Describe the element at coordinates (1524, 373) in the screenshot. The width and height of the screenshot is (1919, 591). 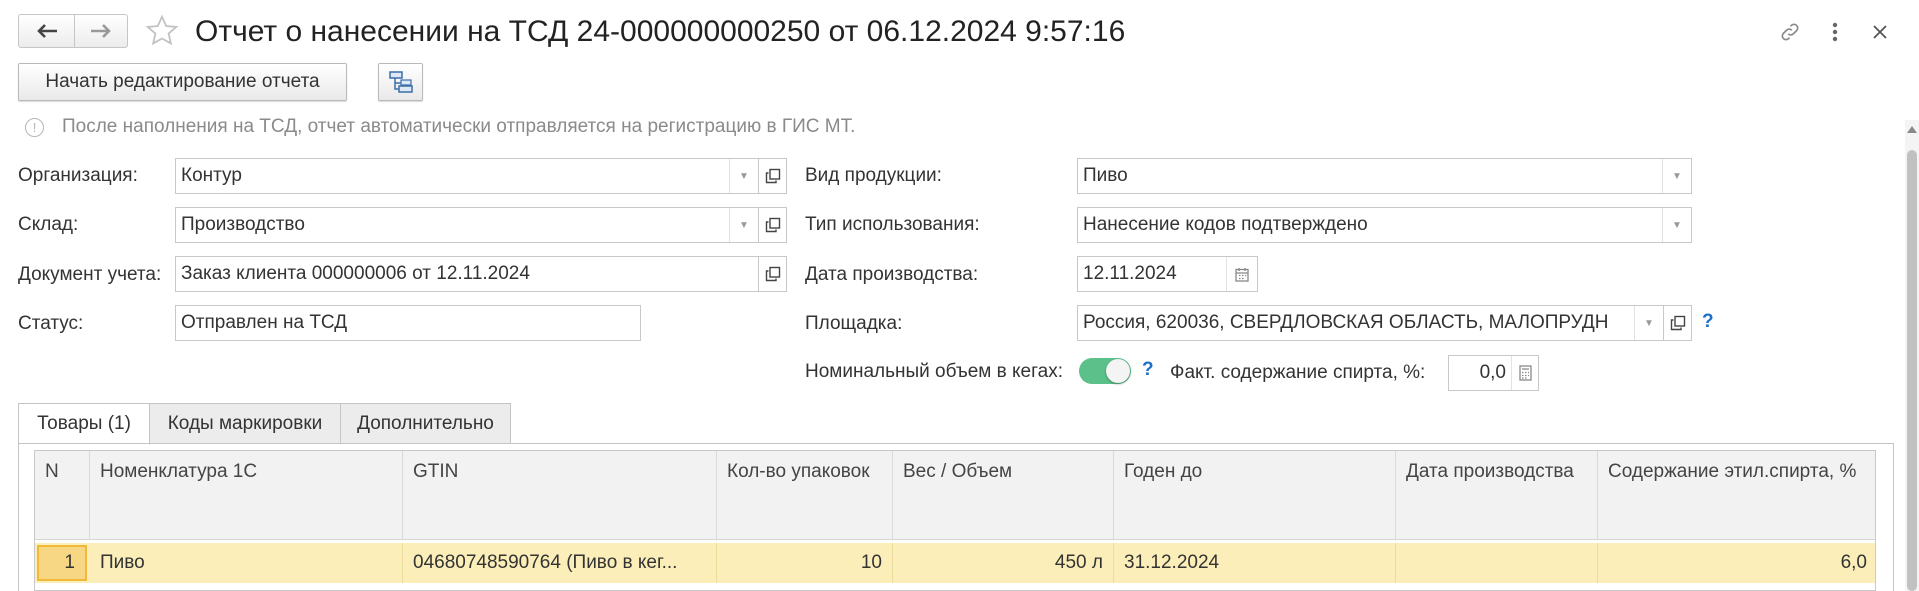
I see `calculator-icon` at that location.